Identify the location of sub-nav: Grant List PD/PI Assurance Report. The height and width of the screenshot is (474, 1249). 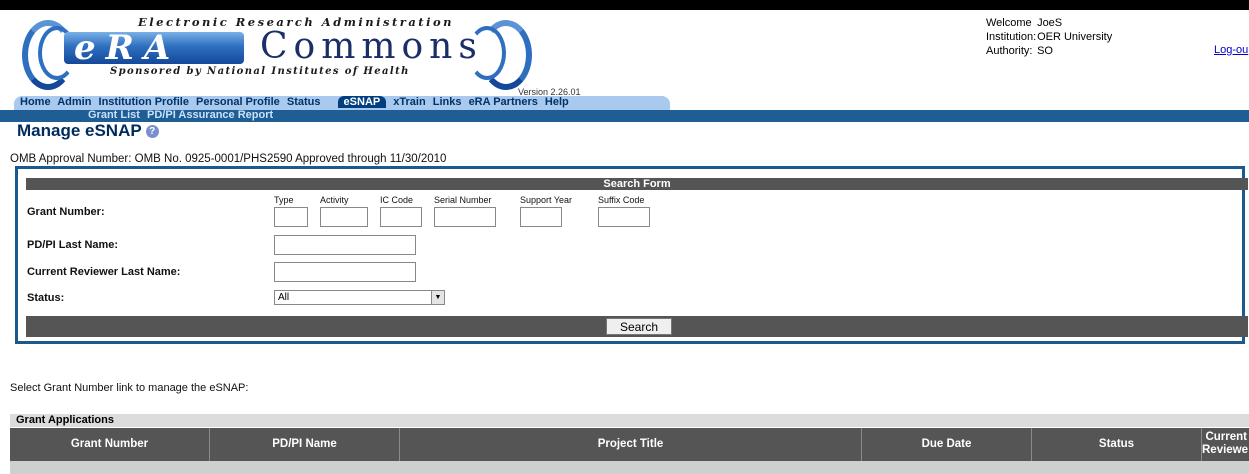
(624, 115).